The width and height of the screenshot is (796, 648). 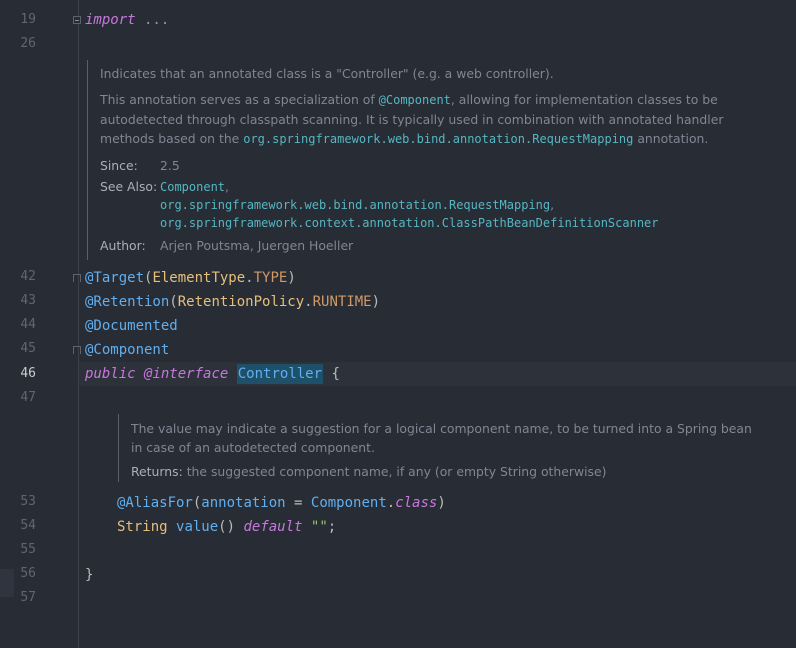 What do you see at coordinates (28, 573) in the screenshot?
I see `line-number: 56` at bounding box center [28, 573].